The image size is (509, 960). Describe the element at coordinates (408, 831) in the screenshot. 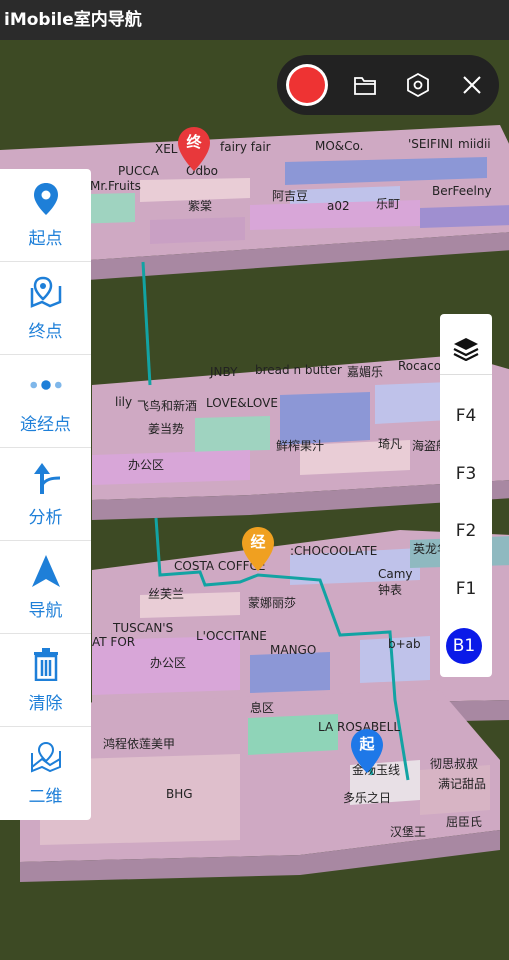

I see `map-label: 汉堡王` at that location.